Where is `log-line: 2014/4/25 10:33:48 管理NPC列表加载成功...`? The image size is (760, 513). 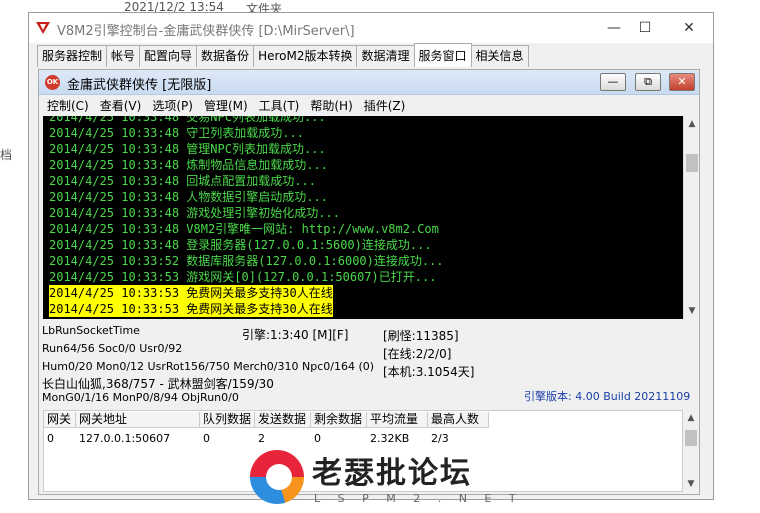
log-line: 2014/4/25 10:33:48 管理NPC列表加载成功... is located at coordinates (187, 149).